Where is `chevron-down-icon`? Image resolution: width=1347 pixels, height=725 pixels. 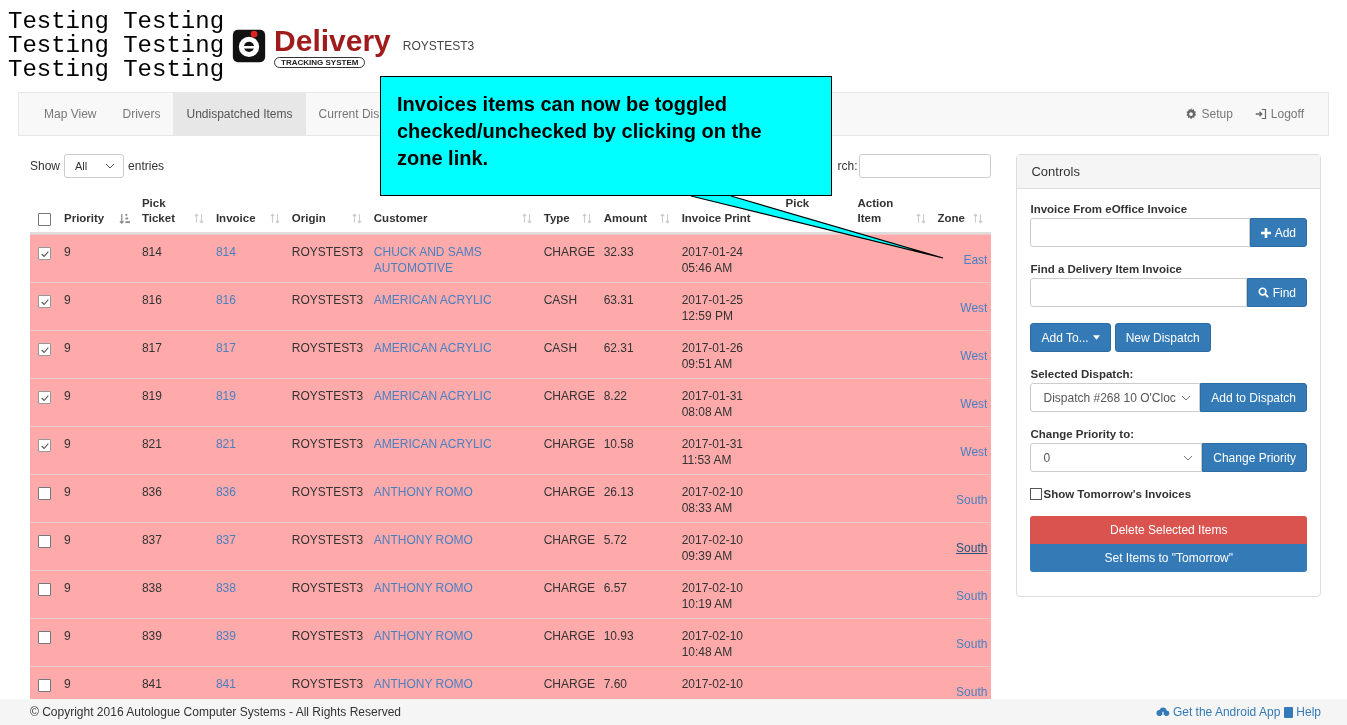
chevron-down-icon is located at coordinates (110, 166).